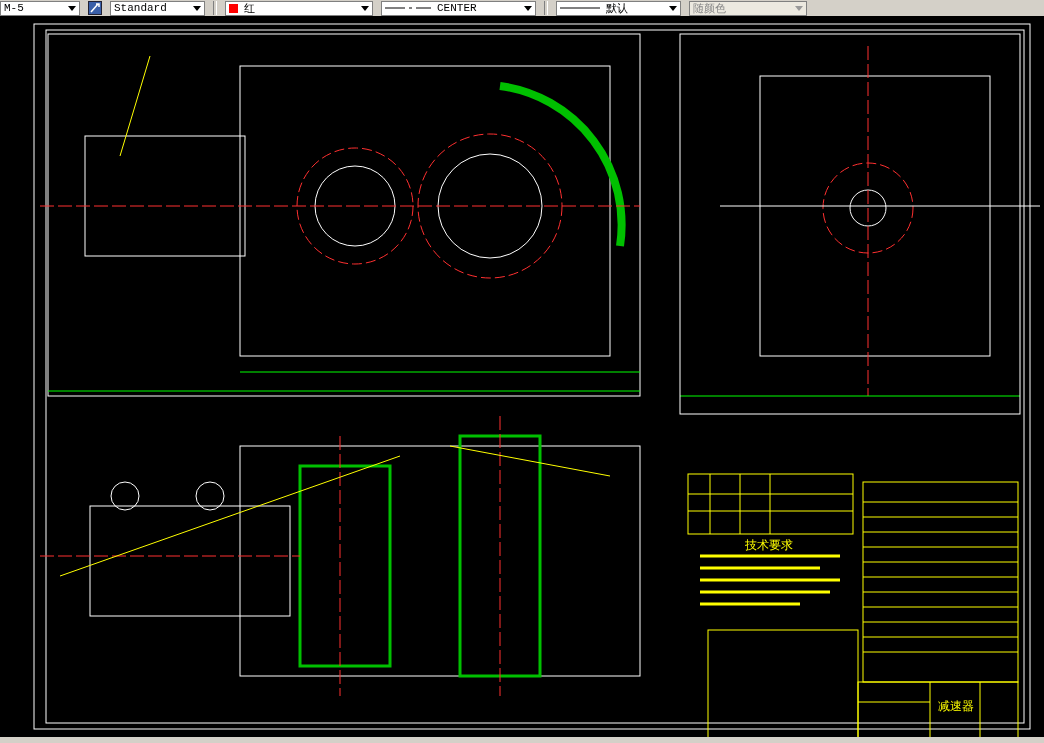 The image size is (1044, 743). Describe the element at coordinates (140, 8) in the screenshot. I see `dropdown-value: Standard` at that location.